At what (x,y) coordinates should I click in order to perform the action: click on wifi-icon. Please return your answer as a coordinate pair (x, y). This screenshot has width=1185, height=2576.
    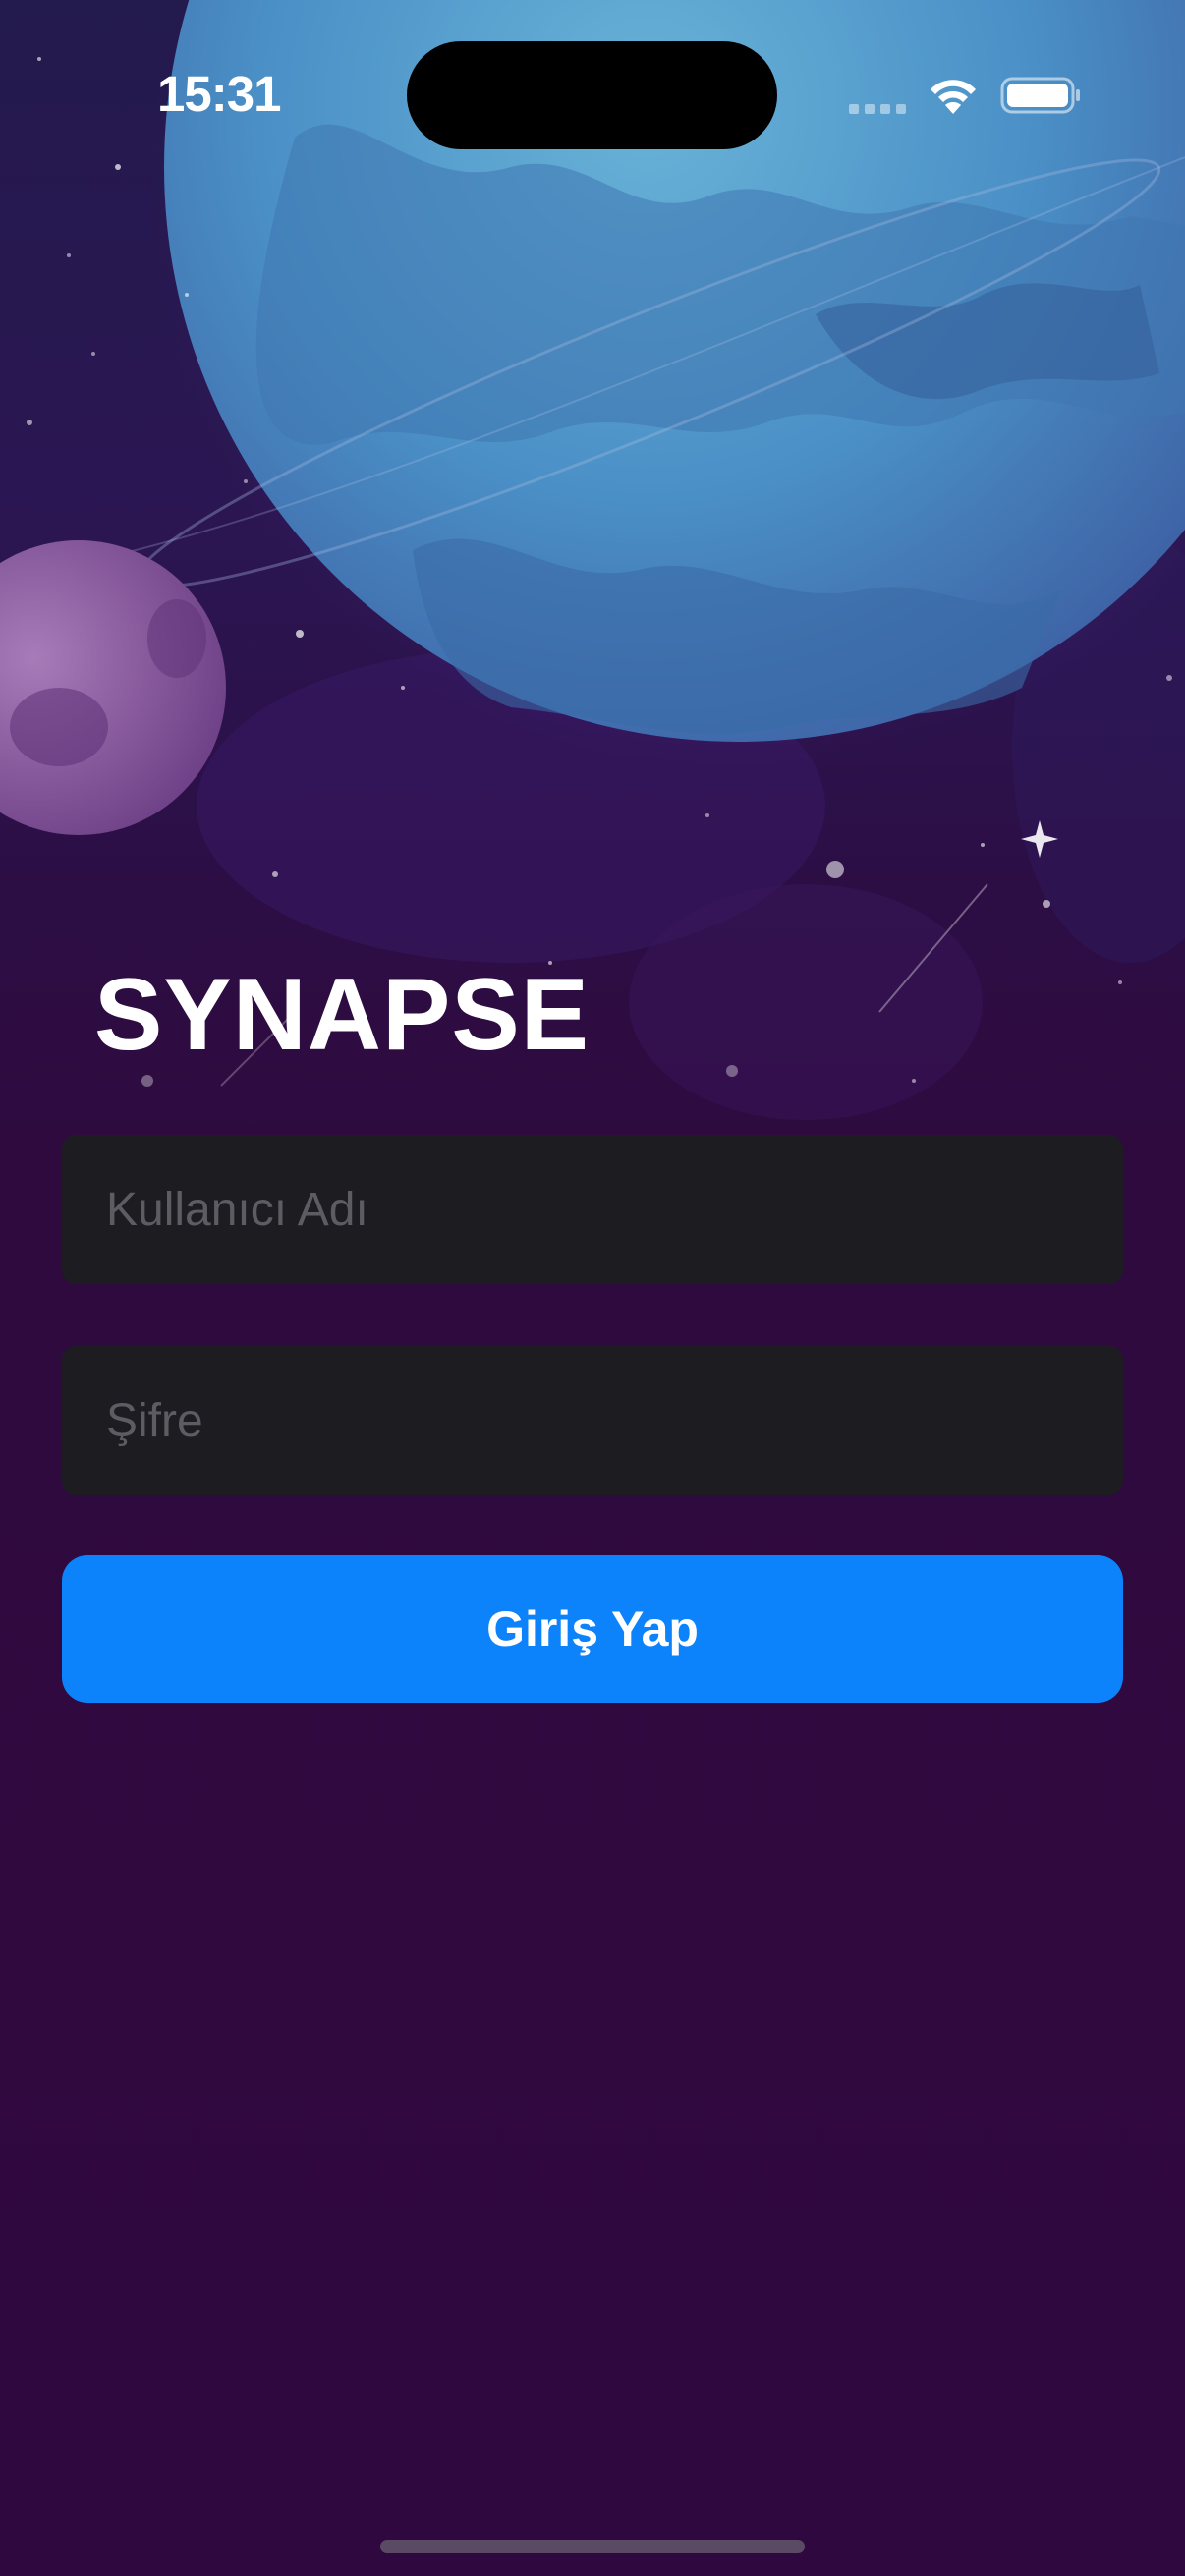
    Looking at the image, I should click on (954, 97).